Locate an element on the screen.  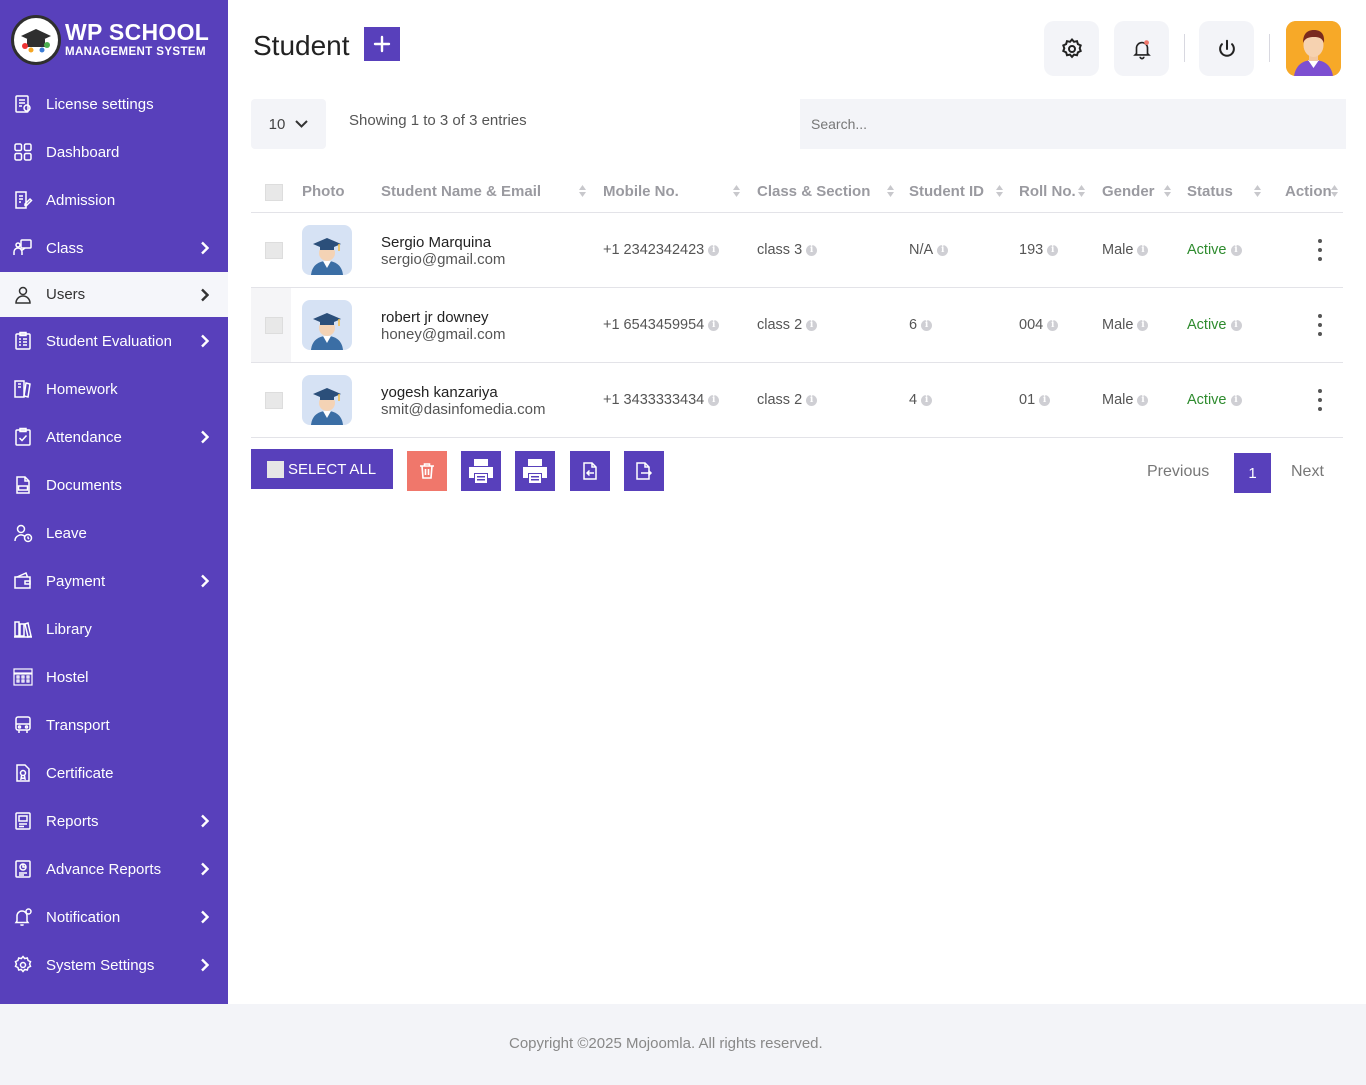
select-all-checkbox is located at coordinates (274, 192).